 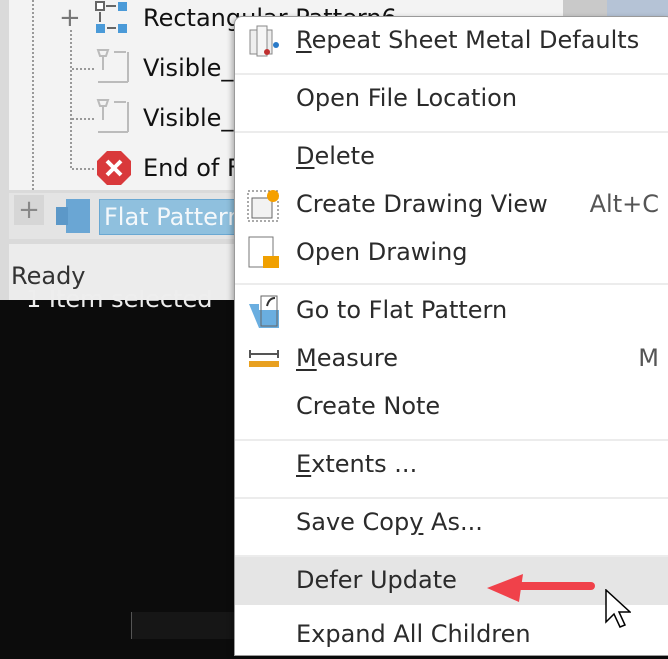 I want to click on menu-item-label: Create Note, so click(x=368, y=406).